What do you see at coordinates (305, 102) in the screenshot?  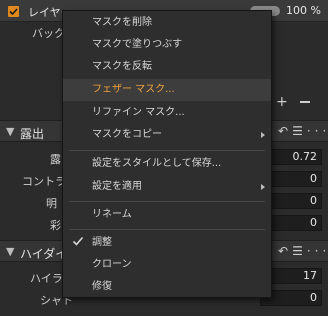 I see `remove-layer-icon` at bounding box center [305, 102].